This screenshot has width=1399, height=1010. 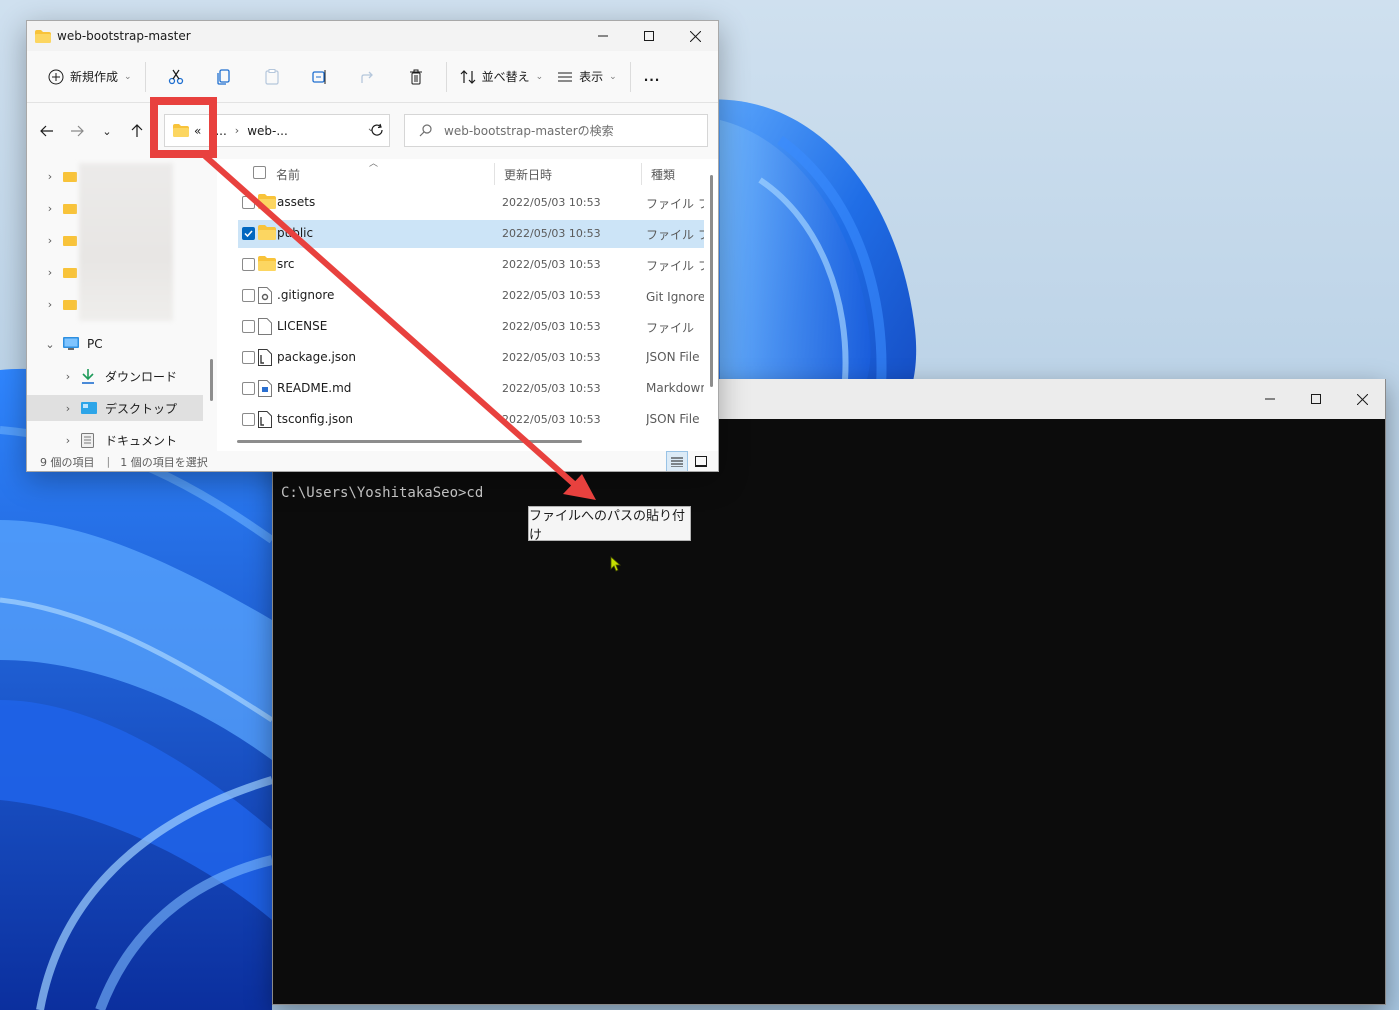 What do you see at coordinates (471, 234) in the screenshot?
I see `file-row: public 2022/05/03 10:53 ファイル フォルダー` at bounding box center [471, 234].